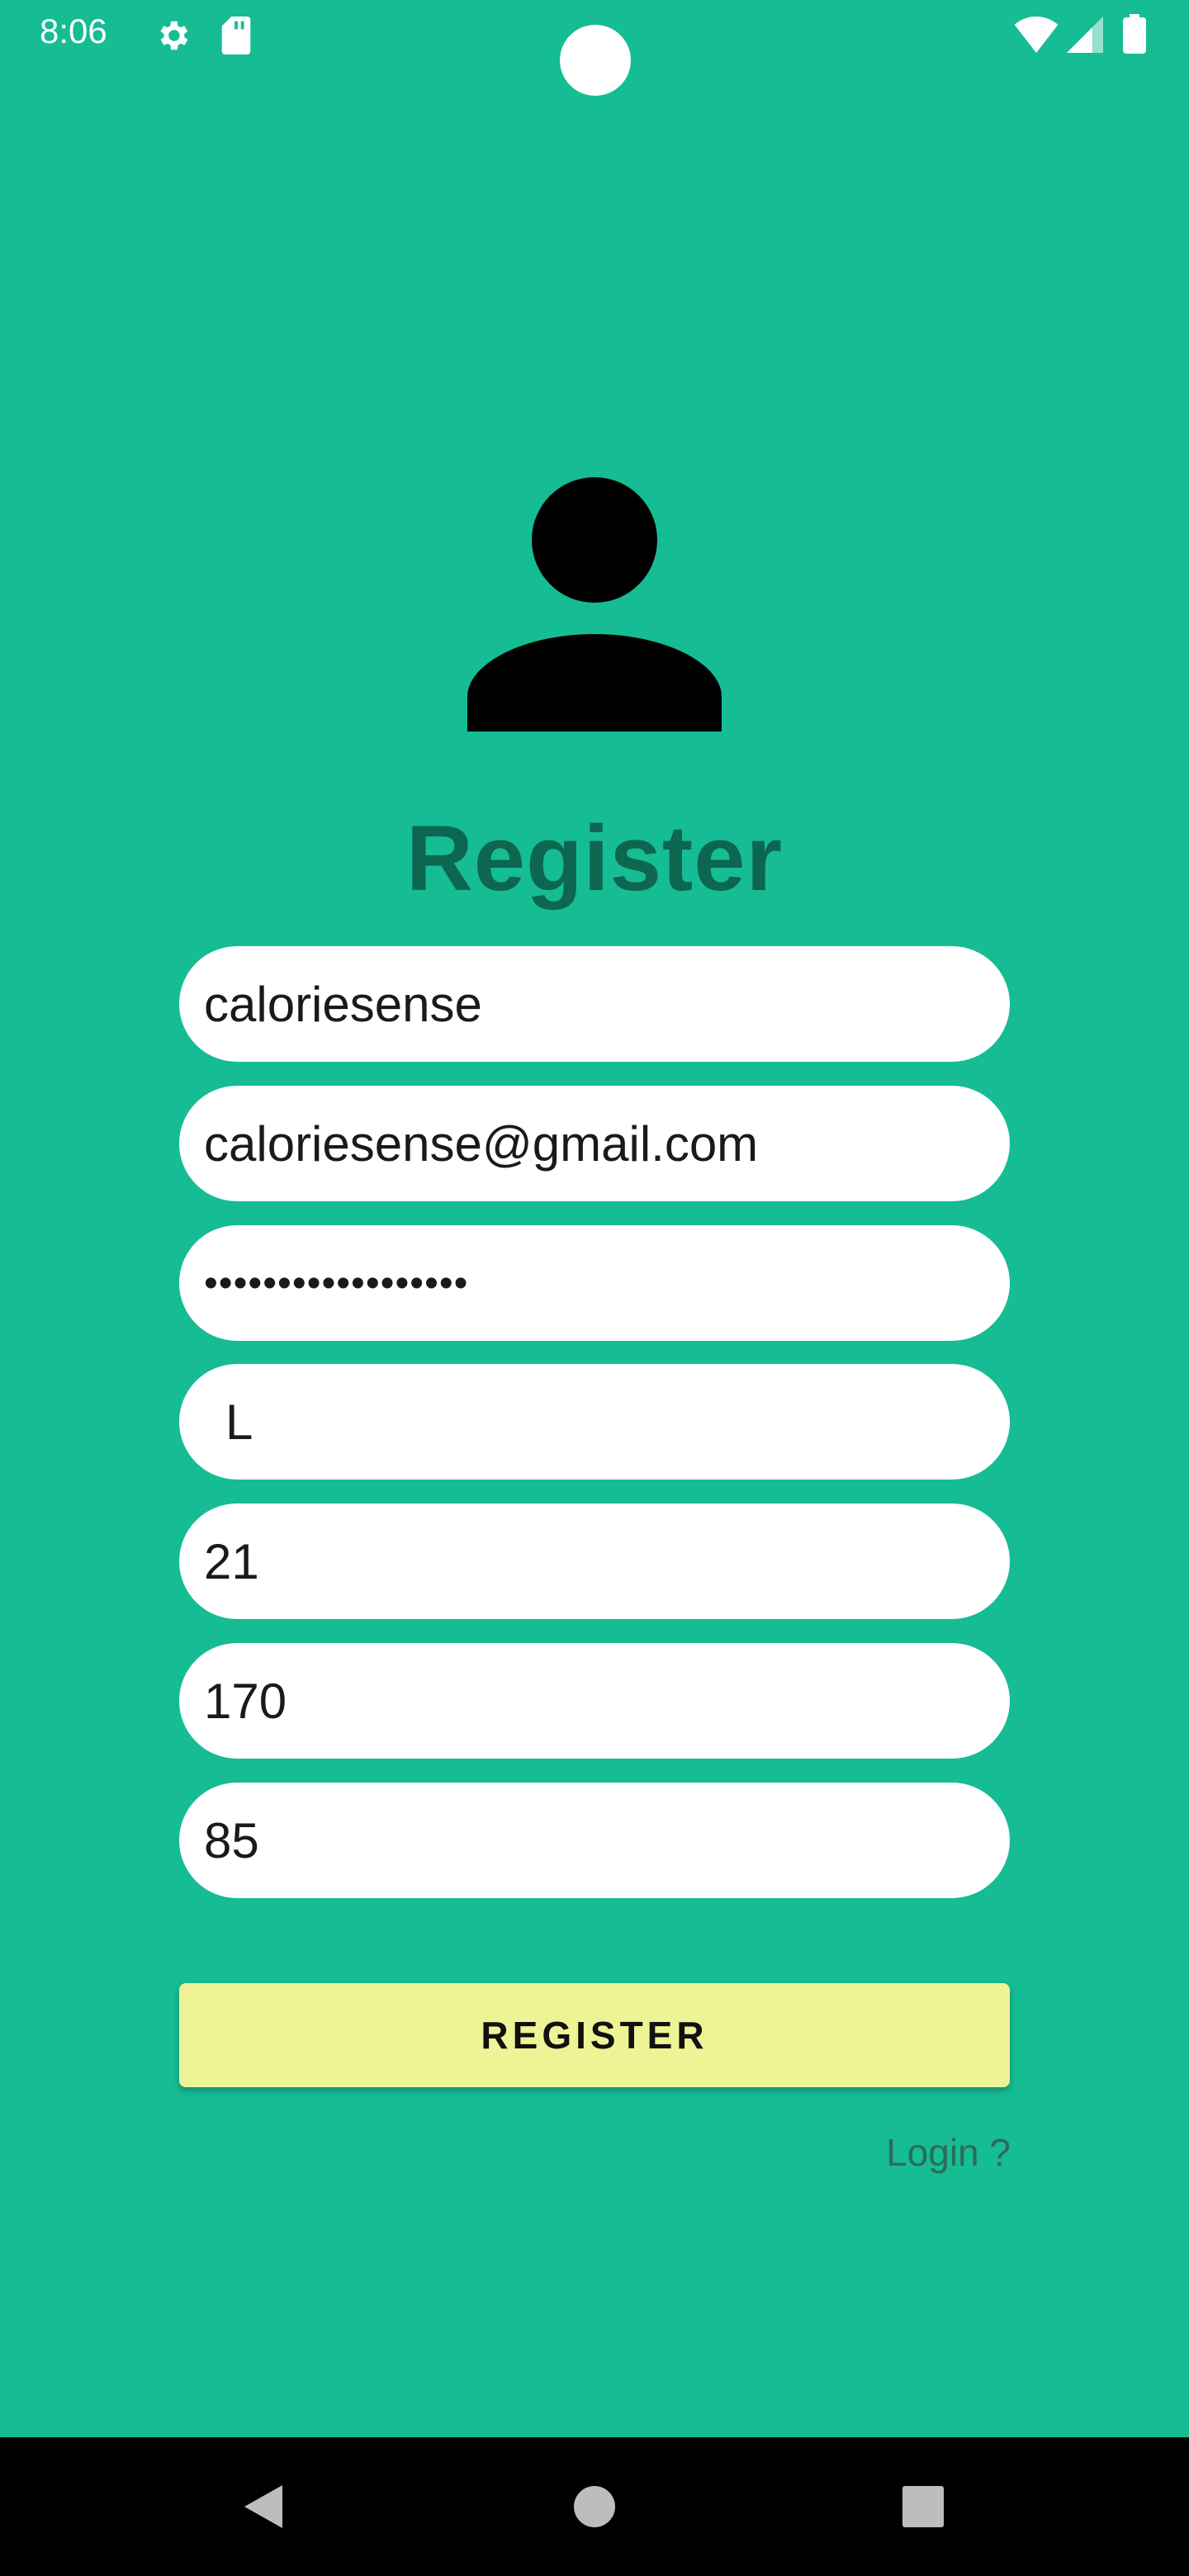 This screenshot has width=1189, height=2576. I want to click on login-link: Login ?, so click(948, 2152).